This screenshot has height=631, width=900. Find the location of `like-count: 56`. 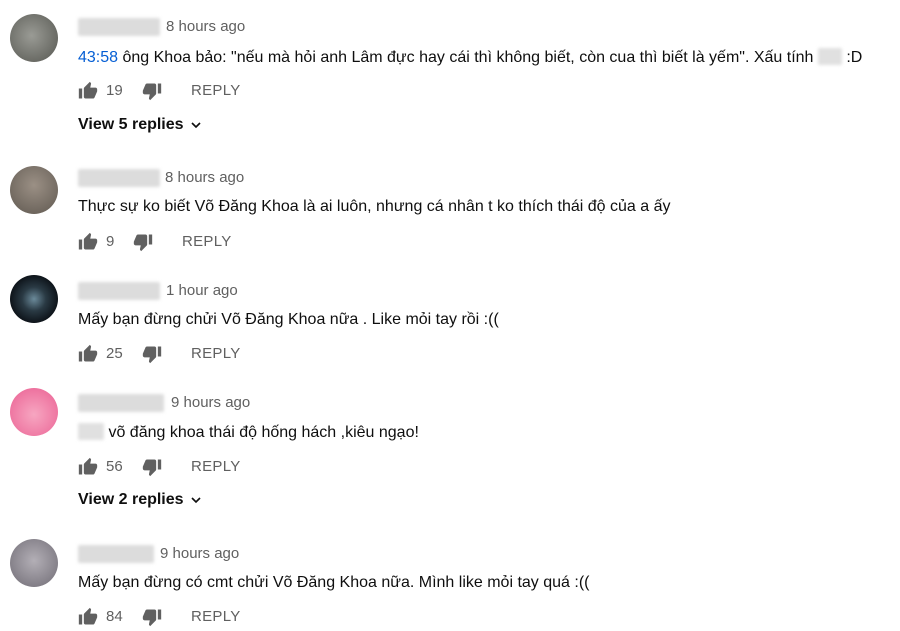

like-count: 56 is located at coordinates (114, 466).